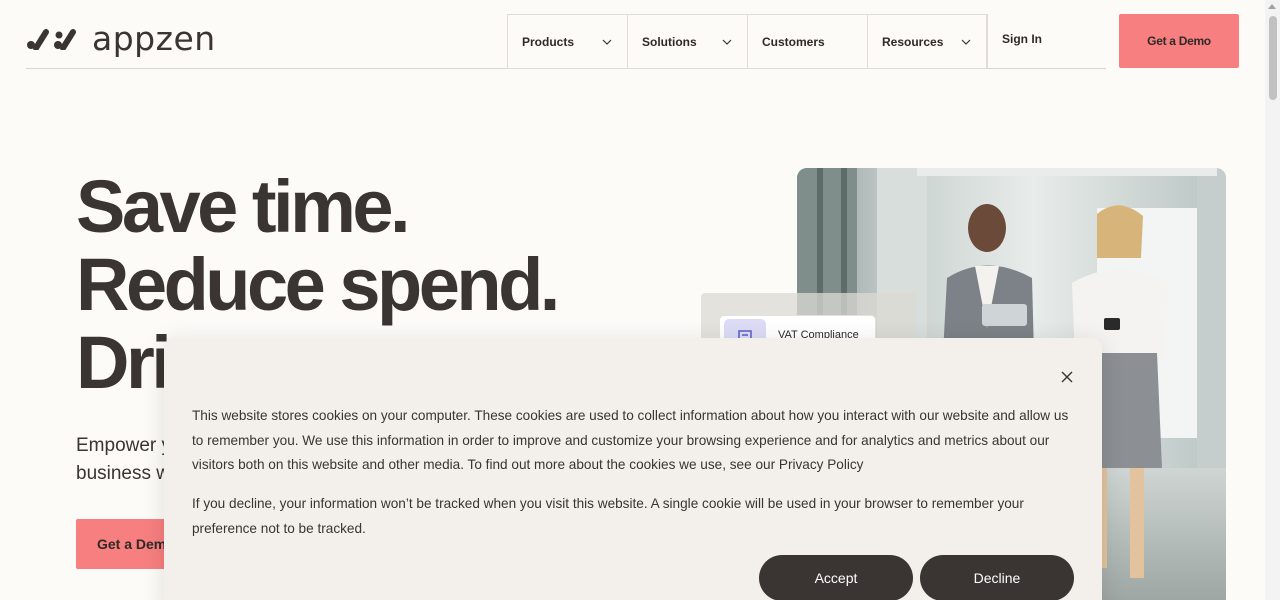 This screenshot has width=1280, height=600. Describe the element at coordinates (243, 206) in the screenshot. I see `hero-title-line-1: Save time.` at that location.